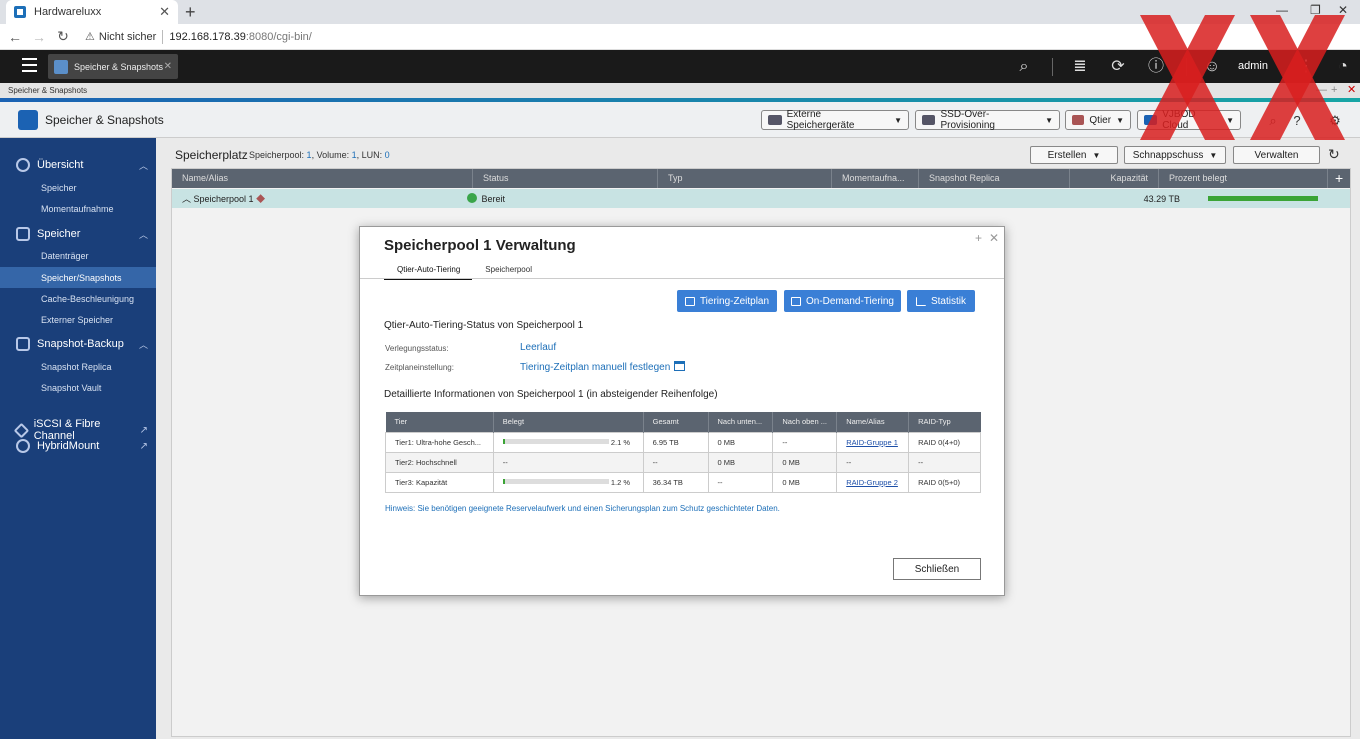  What do you see at coordinates (538, 347) in the screenshot?
I see `relocation-status-value: Leerlauf` at bounding box center [538, 347].